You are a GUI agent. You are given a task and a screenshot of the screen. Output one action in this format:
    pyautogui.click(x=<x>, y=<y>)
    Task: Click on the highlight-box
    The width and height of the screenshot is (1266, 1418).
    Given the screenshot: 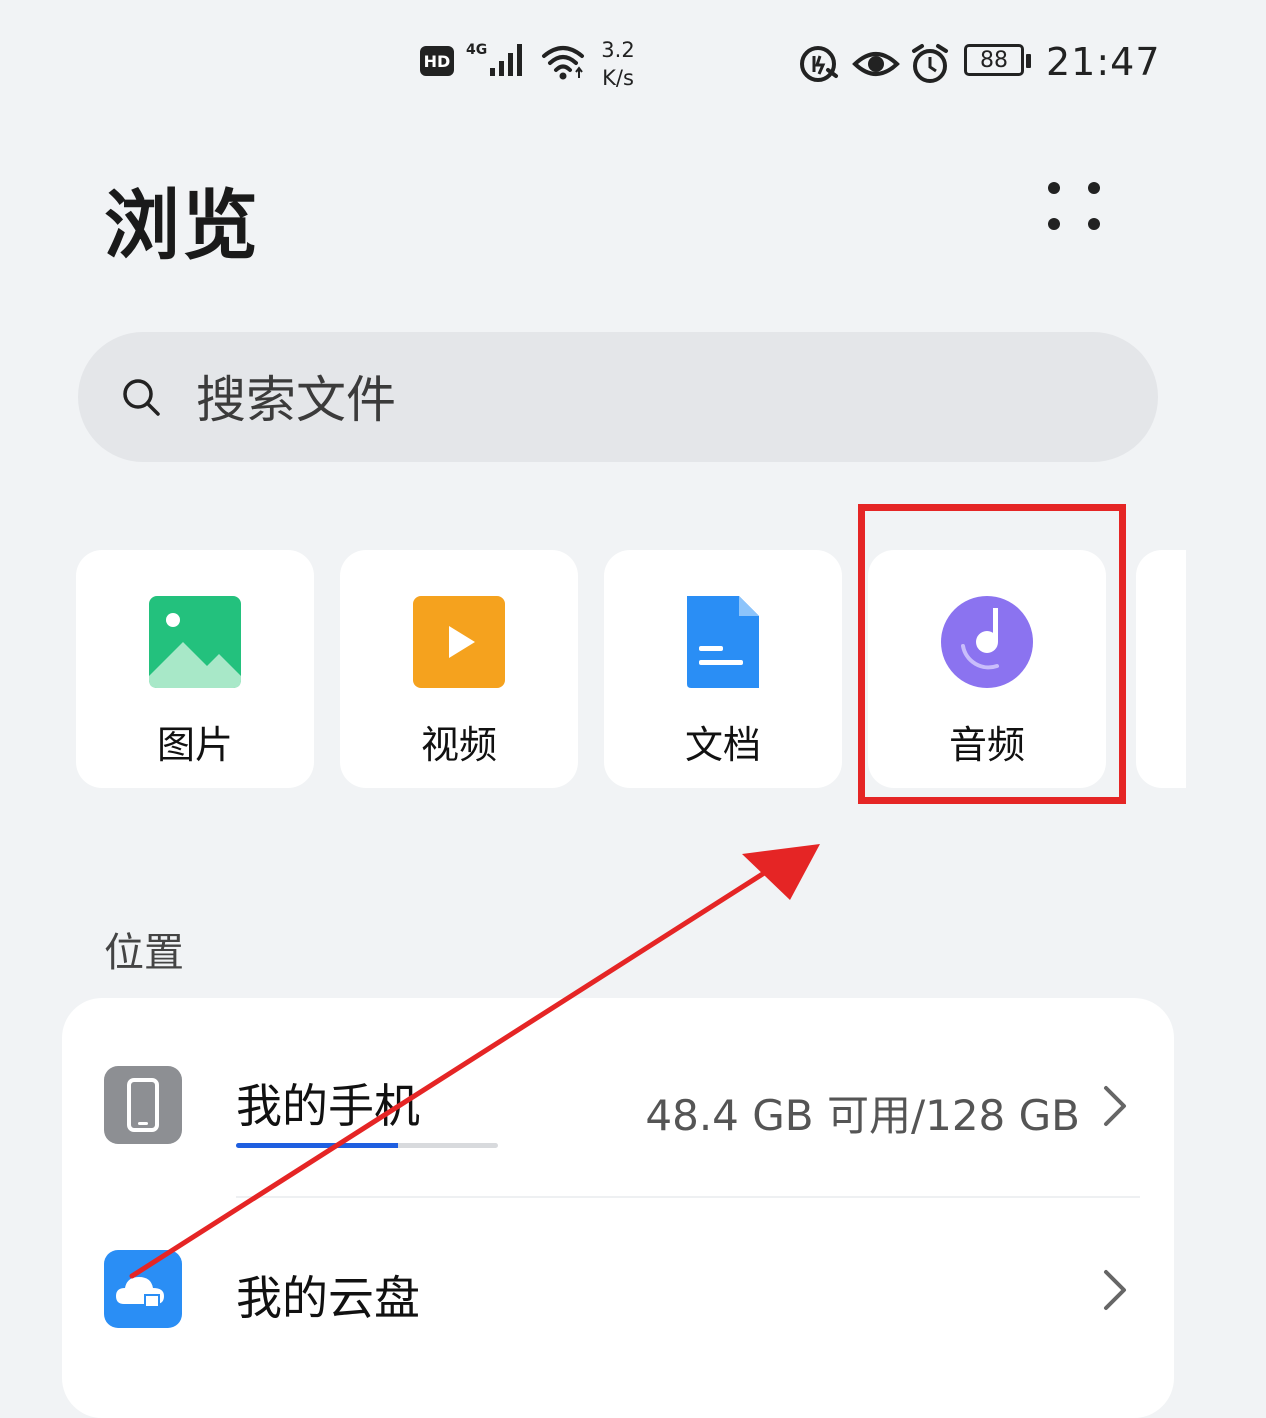 What is the action you would take?
    pyautogui.click(x=992, y=654)
    